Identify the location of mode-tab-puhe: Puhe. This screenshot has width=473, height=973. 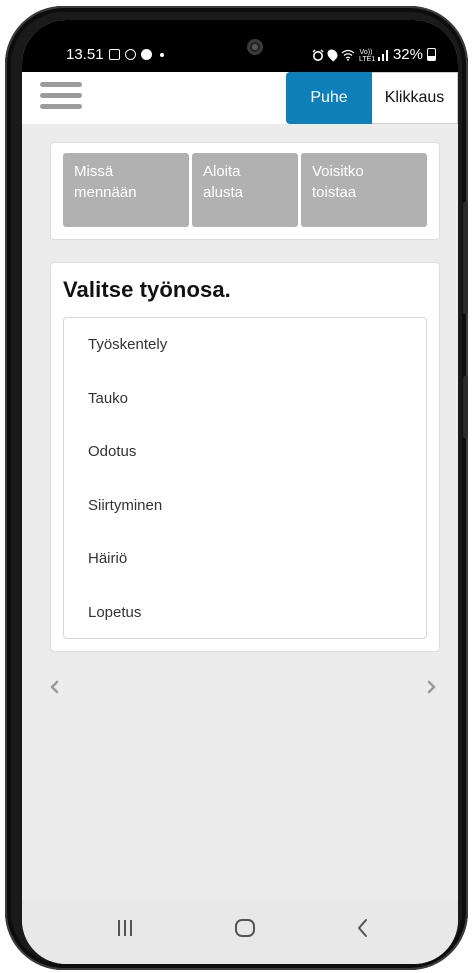
(329, 98).